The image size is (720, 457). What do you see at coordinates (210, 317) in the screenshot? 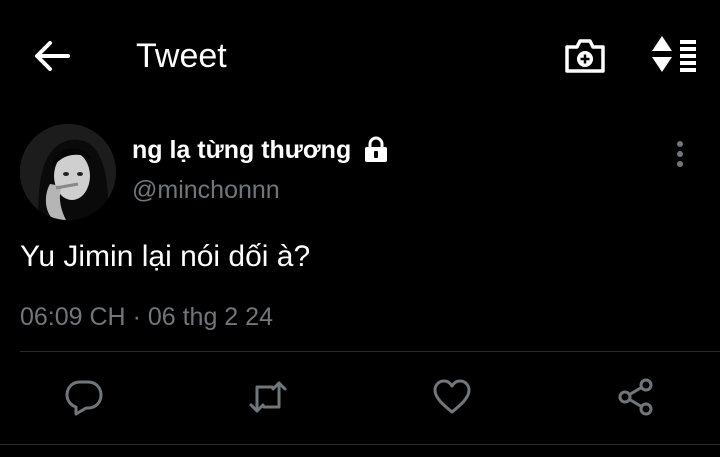
I see `tweet-date: 06 thg 2 24` at bounding box center [210, 317].